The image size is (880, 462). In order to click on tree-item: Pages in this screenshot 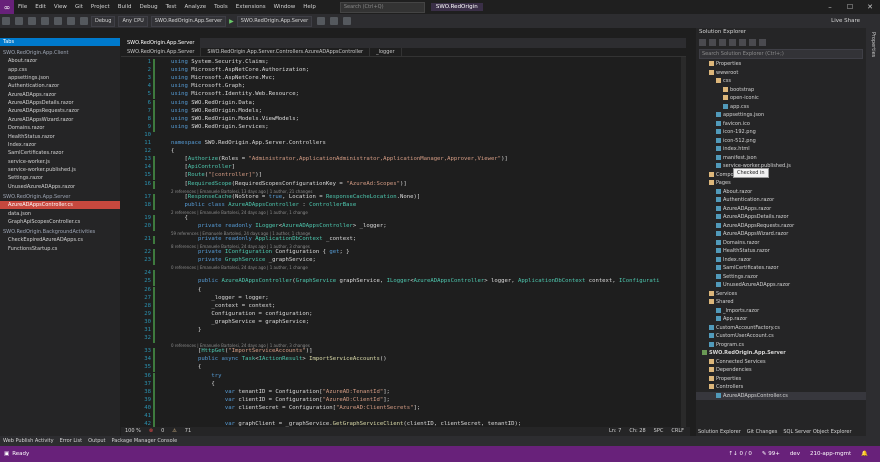, I will do `click(781, 183)`.